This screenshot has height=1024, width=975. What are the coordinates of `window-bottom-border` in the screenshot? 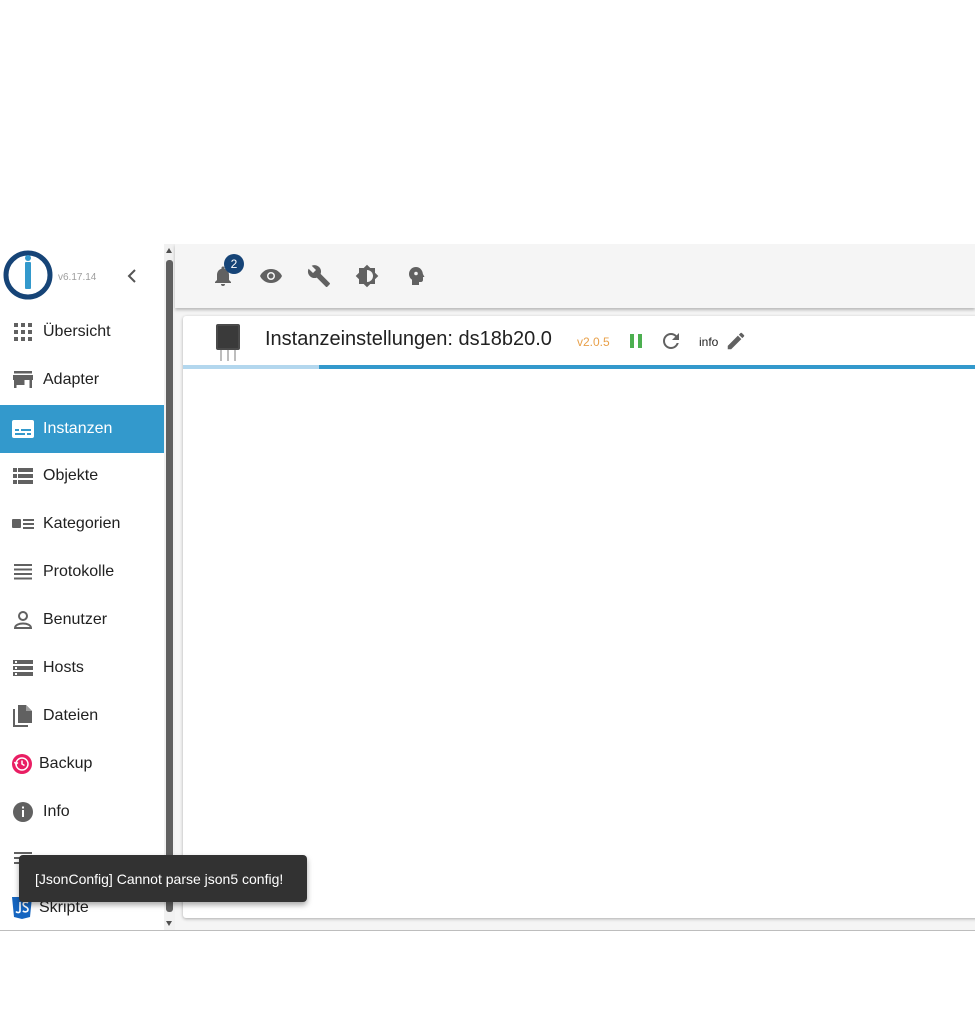 It's located at (487, 930).